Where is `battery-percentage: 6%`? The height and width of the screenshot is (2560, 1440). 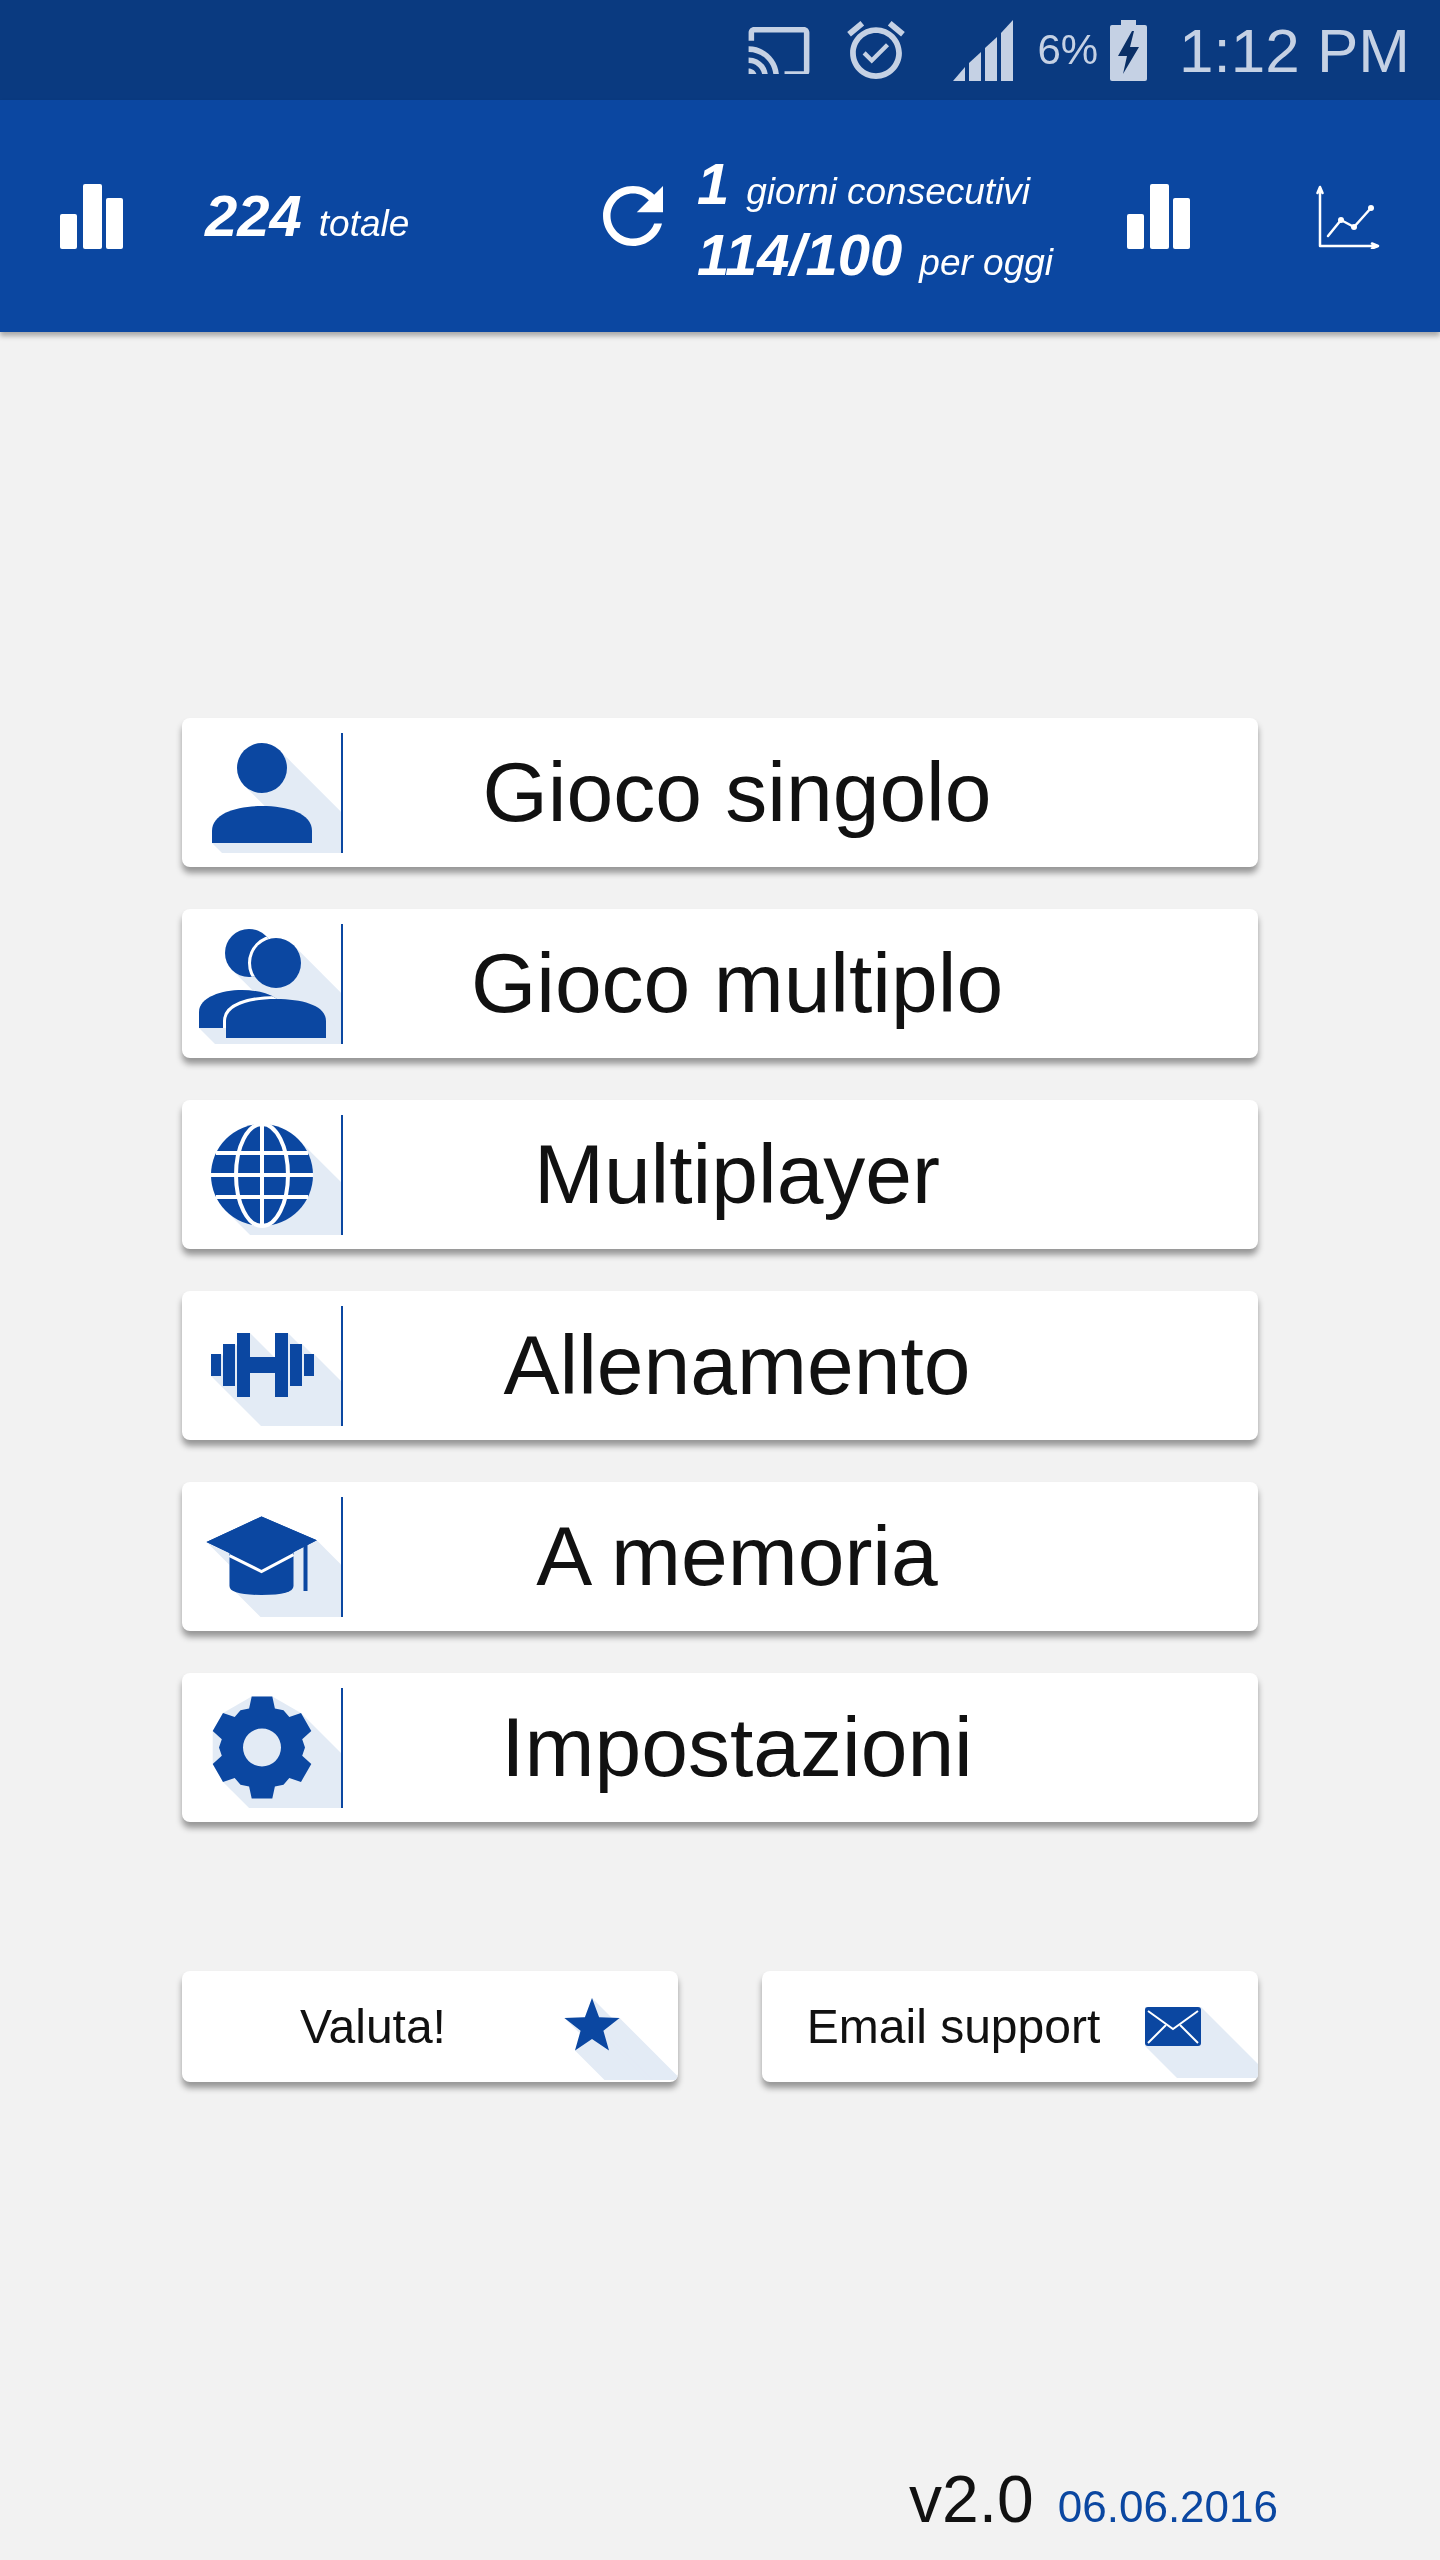
battery-percentage: 6% is located at coordinates (1068, 50).